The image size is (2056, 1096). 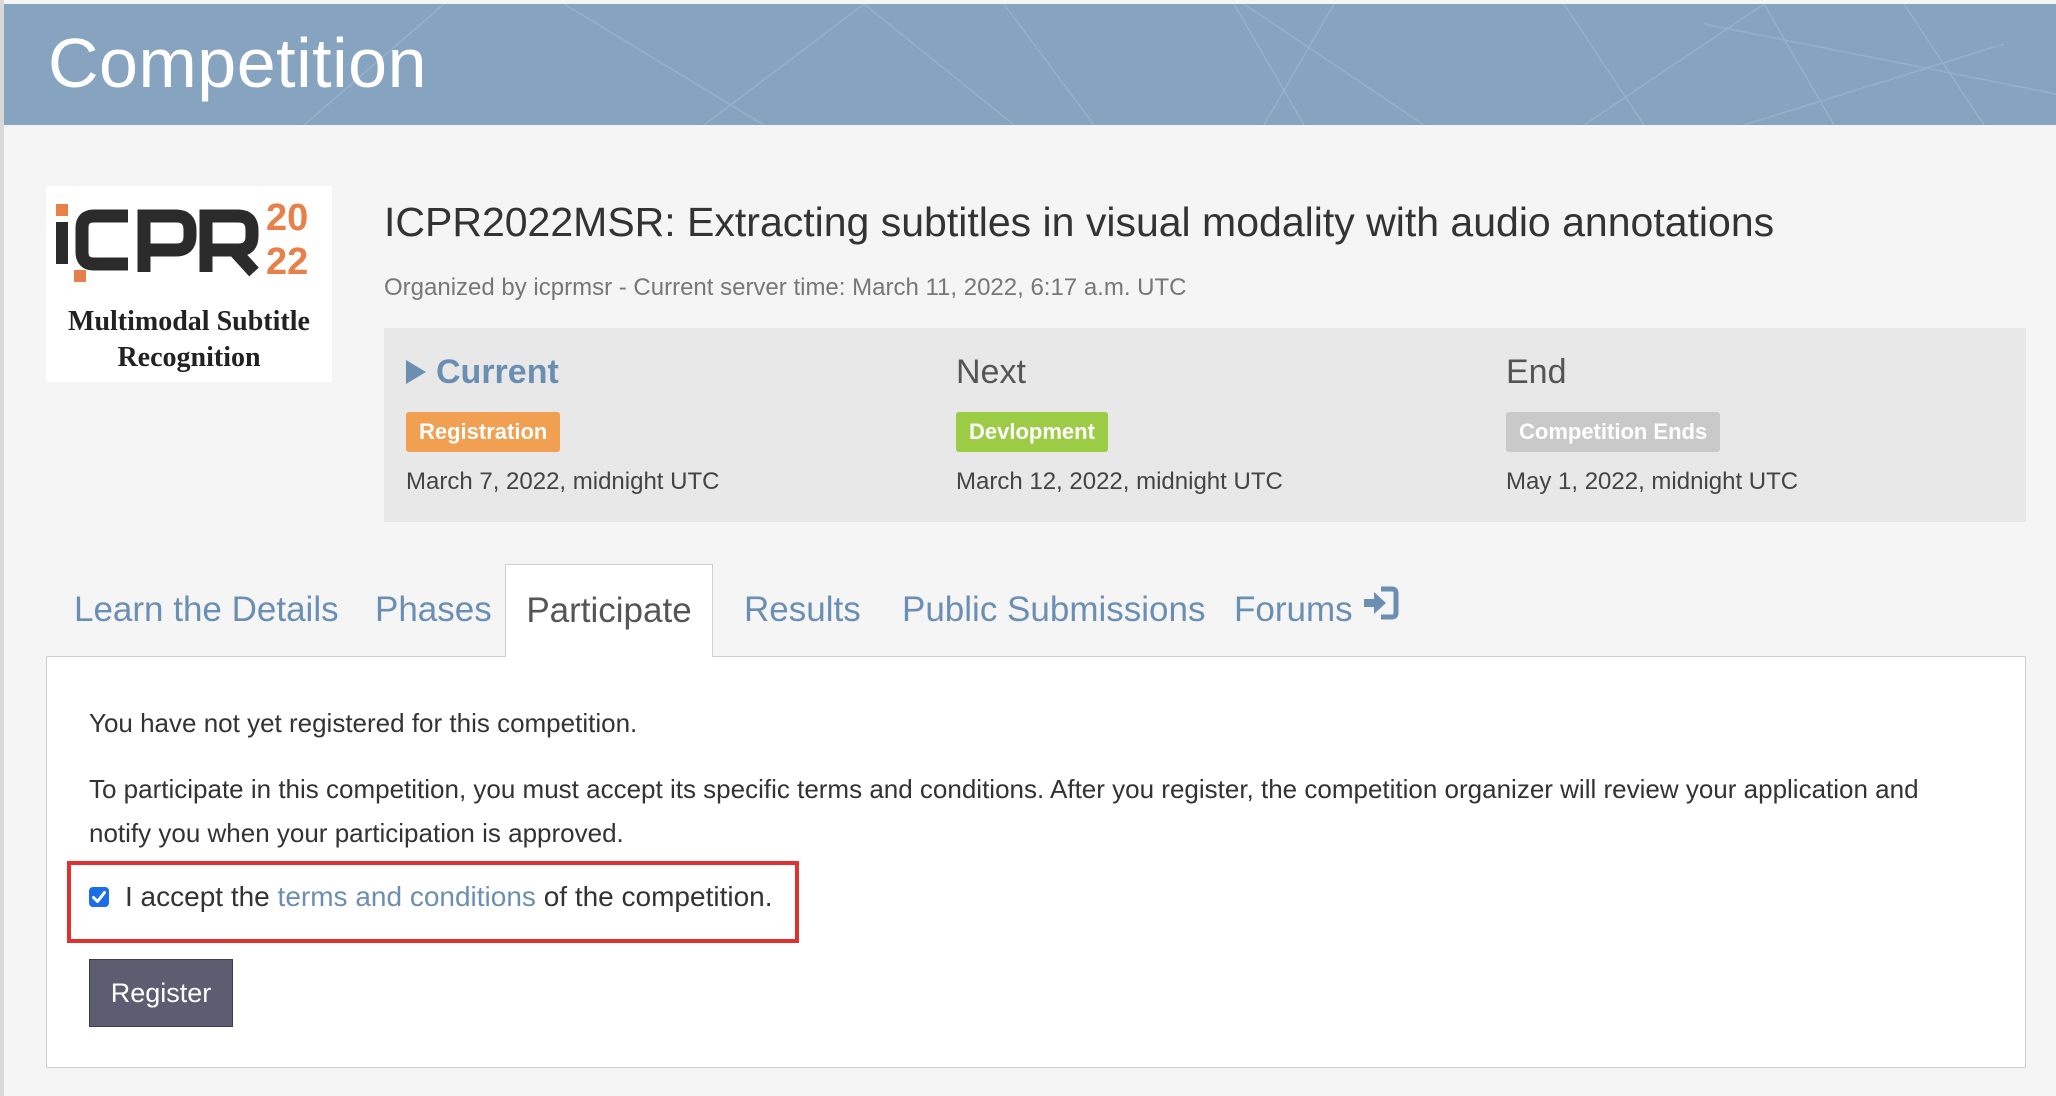 I want to click on icpr-logo-mark: 20 22, so click(x=182, y=240).